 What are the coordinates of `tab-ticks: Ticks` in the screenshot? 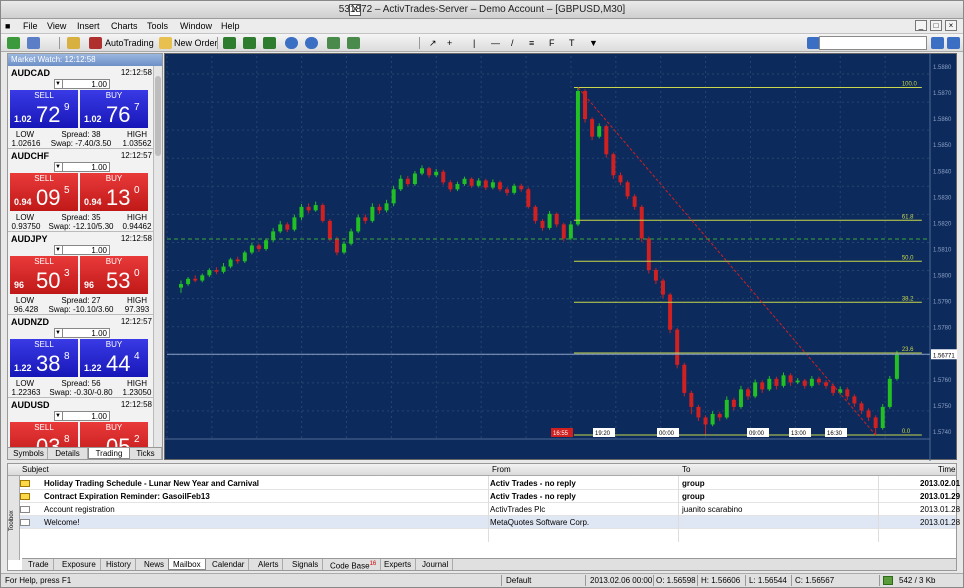 It's located at (146, 453).